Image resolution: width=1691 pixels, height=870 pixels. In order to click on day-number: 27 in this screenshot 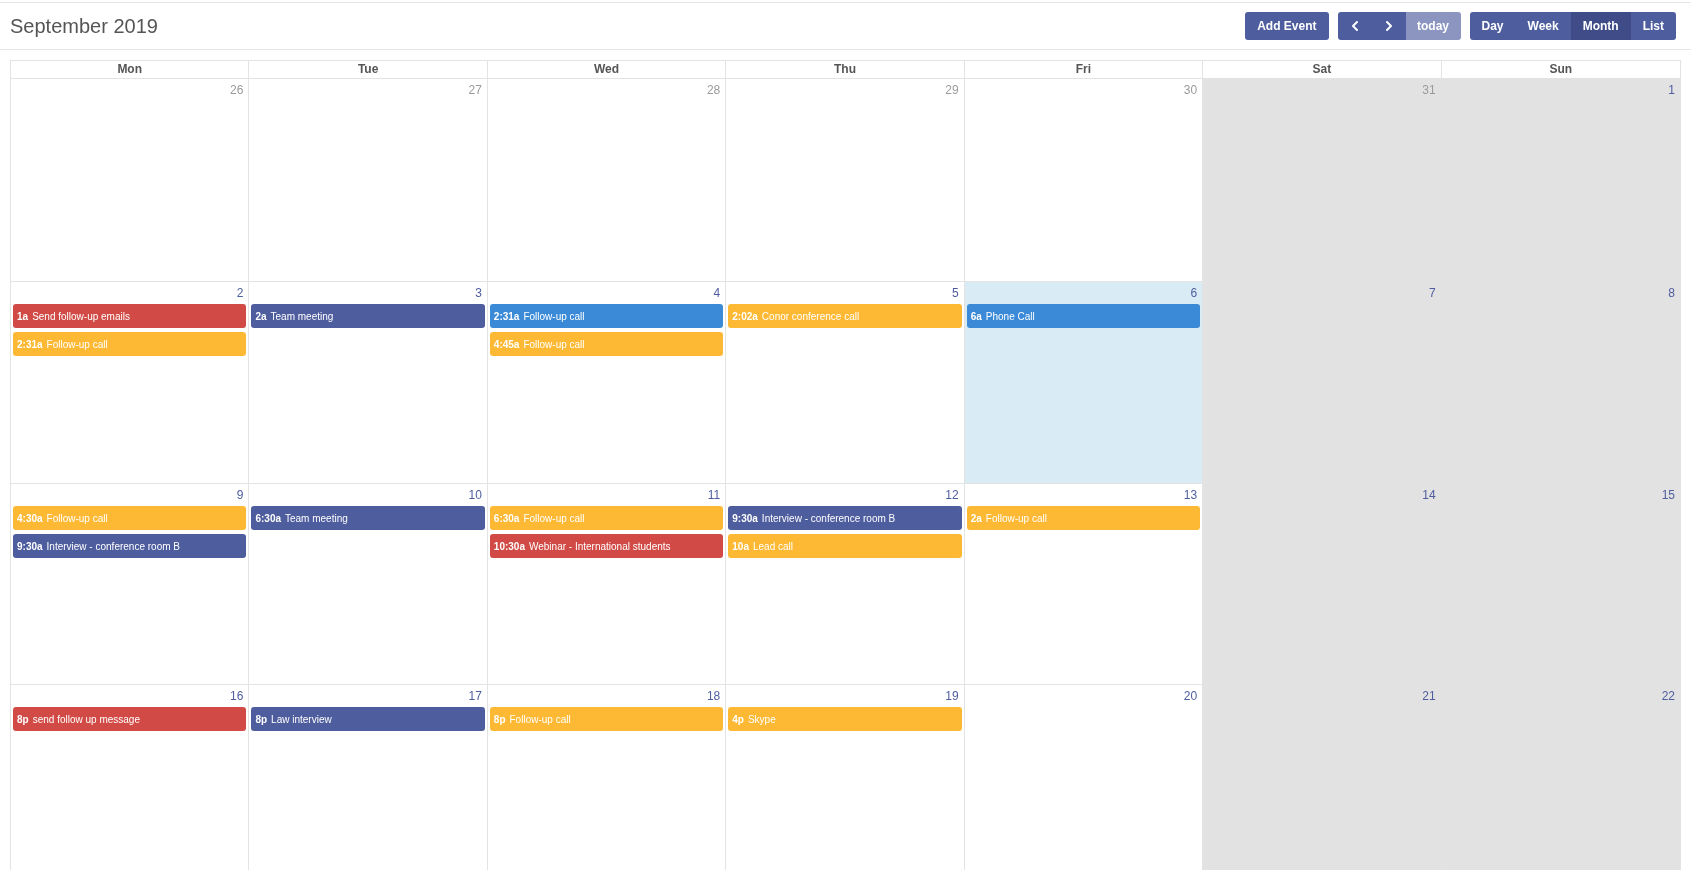, I will do `click(475, 90)`.